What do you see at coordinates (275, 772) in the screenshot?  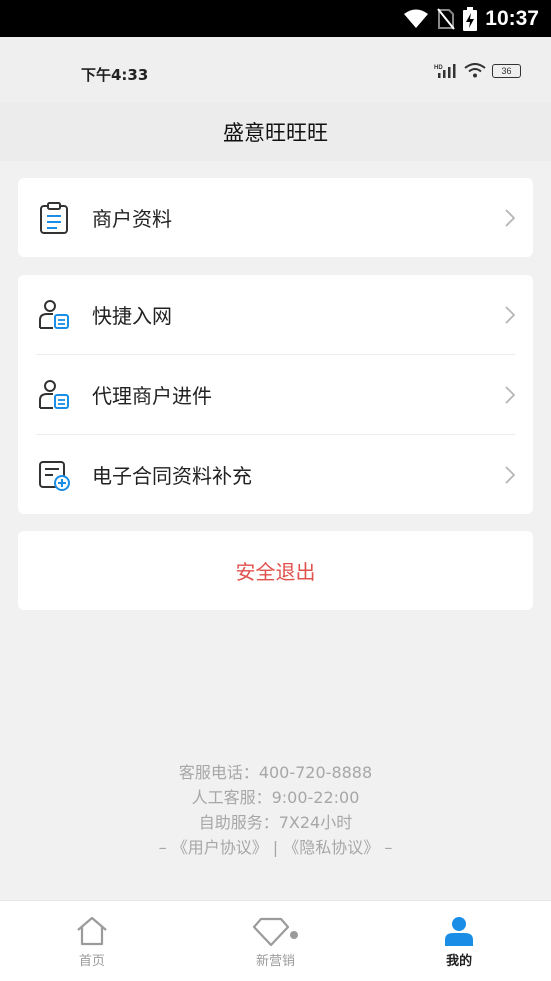 I see `service-phone: 客服电话：400-720-8888` at bounding box center [275, 772].